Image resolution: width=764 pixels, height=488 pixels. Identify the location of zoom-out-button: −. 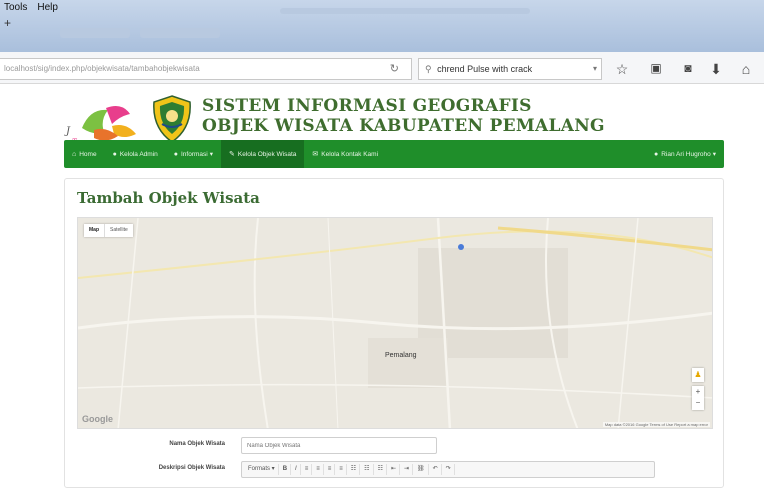
(698, 402).